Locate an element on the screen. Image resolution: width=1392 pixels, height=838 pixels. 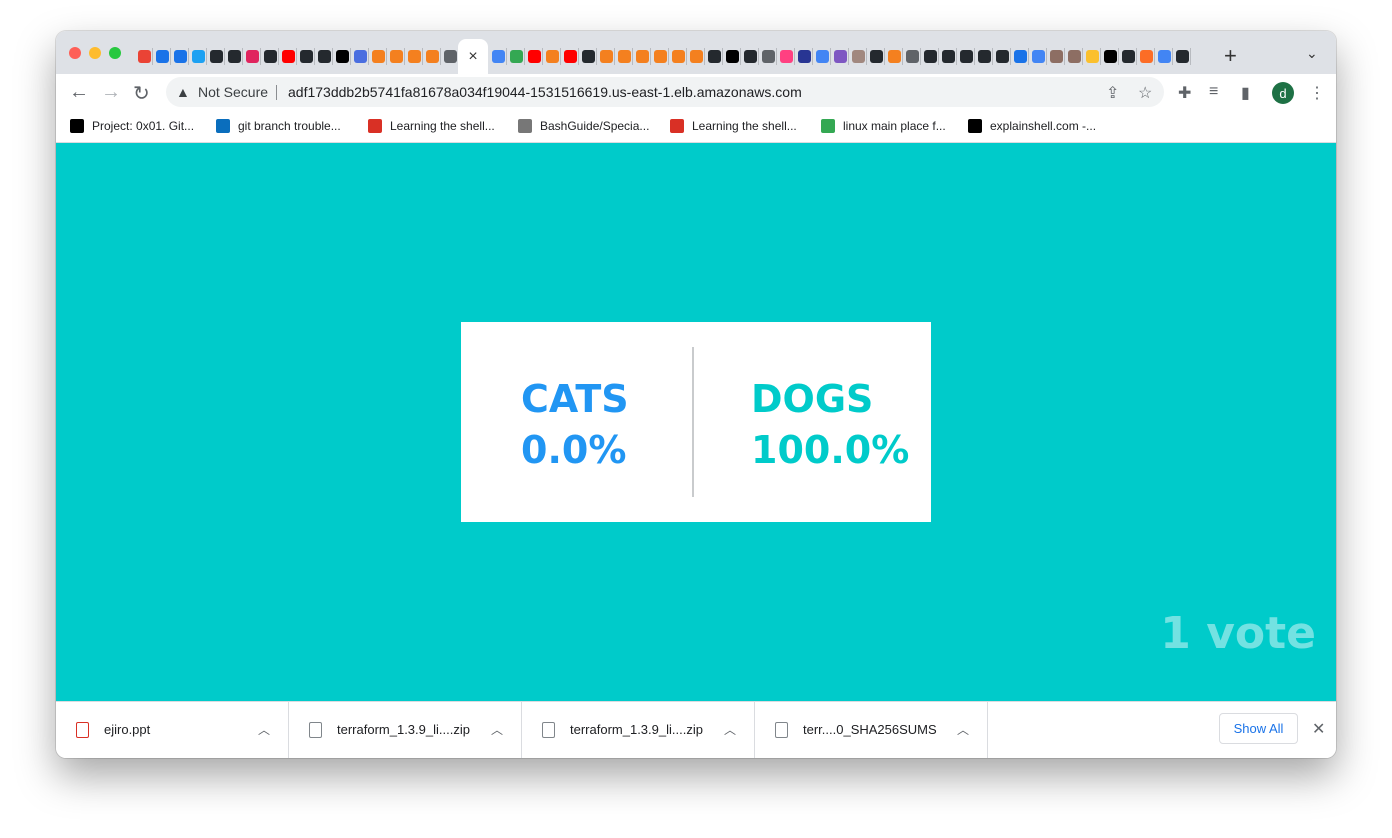
download-item: ejiro.ppt ︿ is located at coordinates (172, 730).